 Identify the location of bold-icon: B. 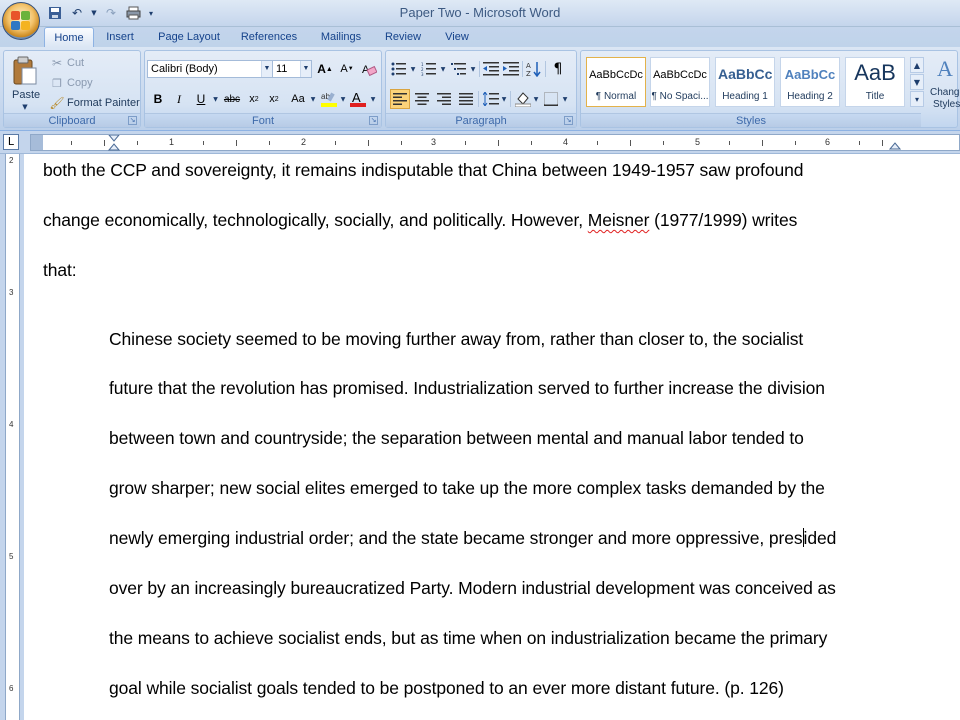
(158, 99).